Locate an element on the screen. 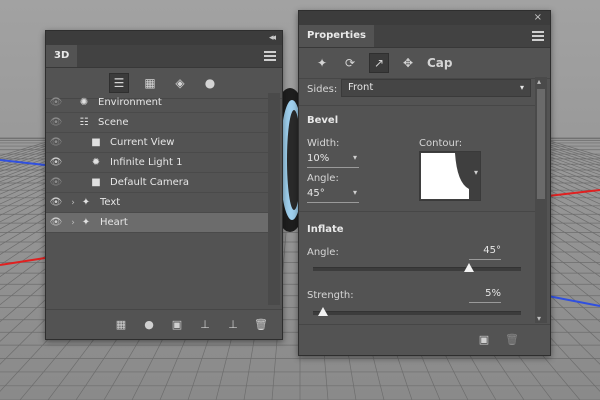 Image resolution: width=600 pixels, height=400 pixels. tab-3d: 3D is located at coordinates (62, 56).